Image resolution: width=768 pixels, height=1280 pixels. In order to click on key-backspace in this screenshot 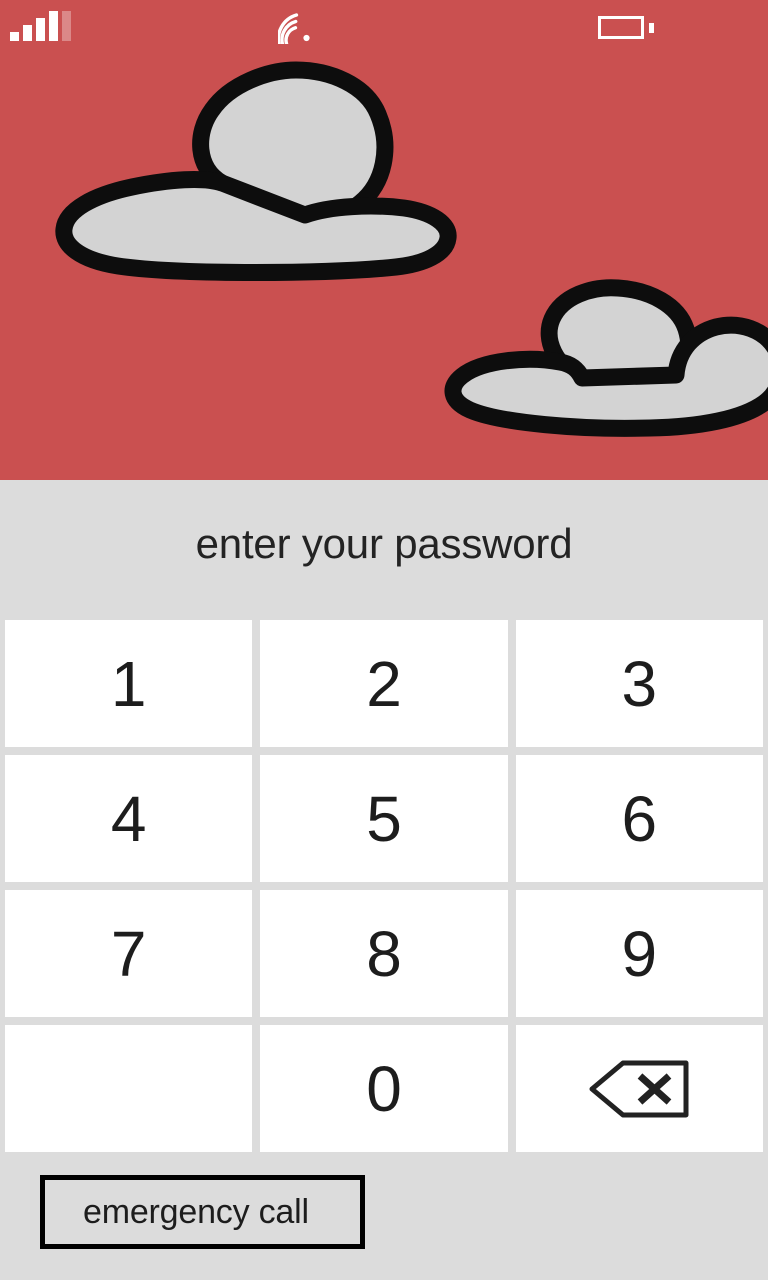, I will do `click(639, 1088)`.